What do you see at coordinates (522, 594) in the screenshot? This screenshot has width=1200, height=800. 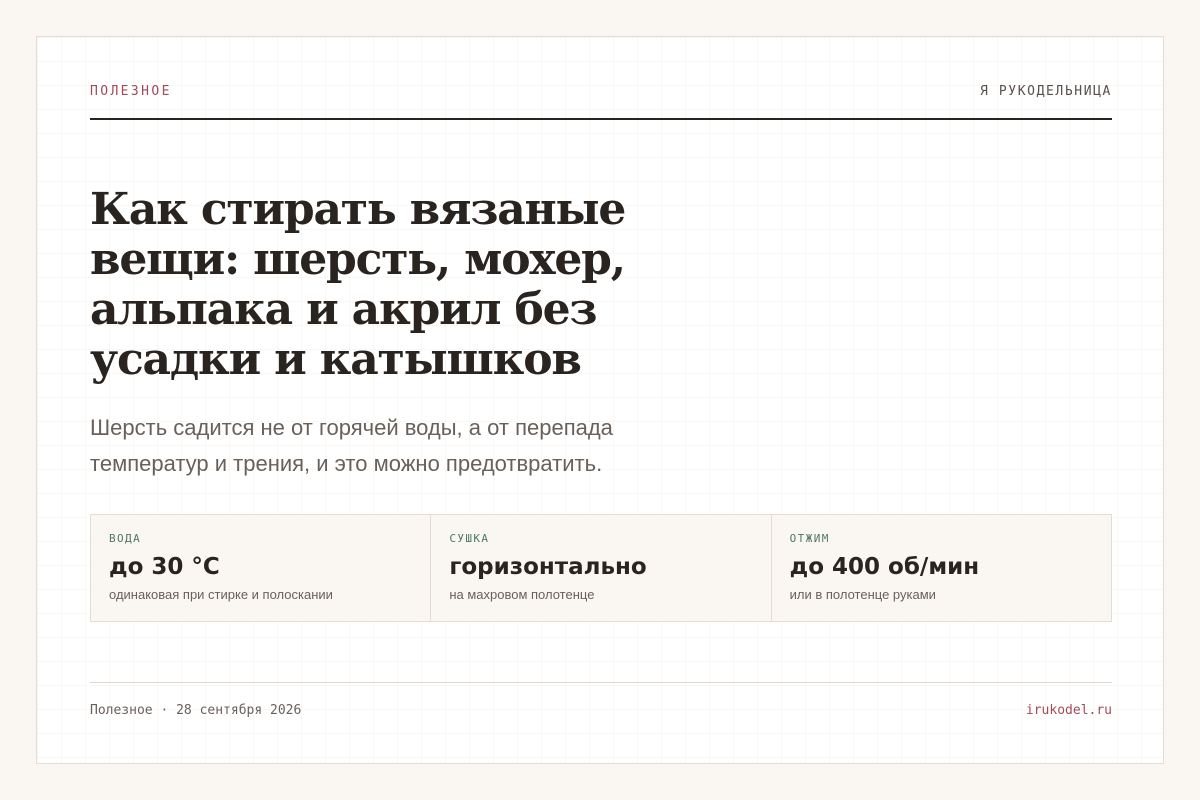 I see `stat-note: на махровом полотенце` at bounding box center [522, 594].